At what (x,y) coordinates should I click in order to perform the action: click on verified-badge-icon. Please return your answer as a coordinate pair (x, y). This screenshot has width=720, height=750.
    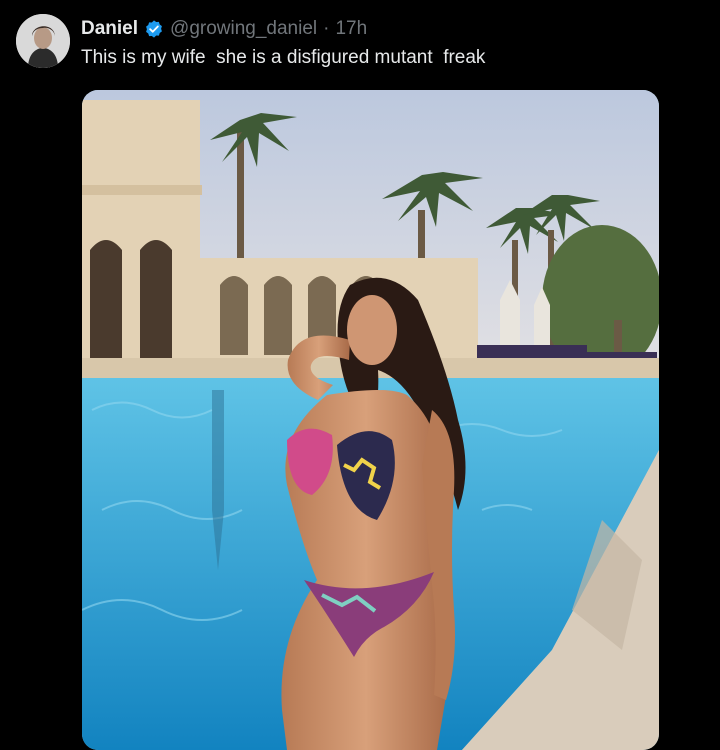
    Looking at the image, I should click on (154, 29).